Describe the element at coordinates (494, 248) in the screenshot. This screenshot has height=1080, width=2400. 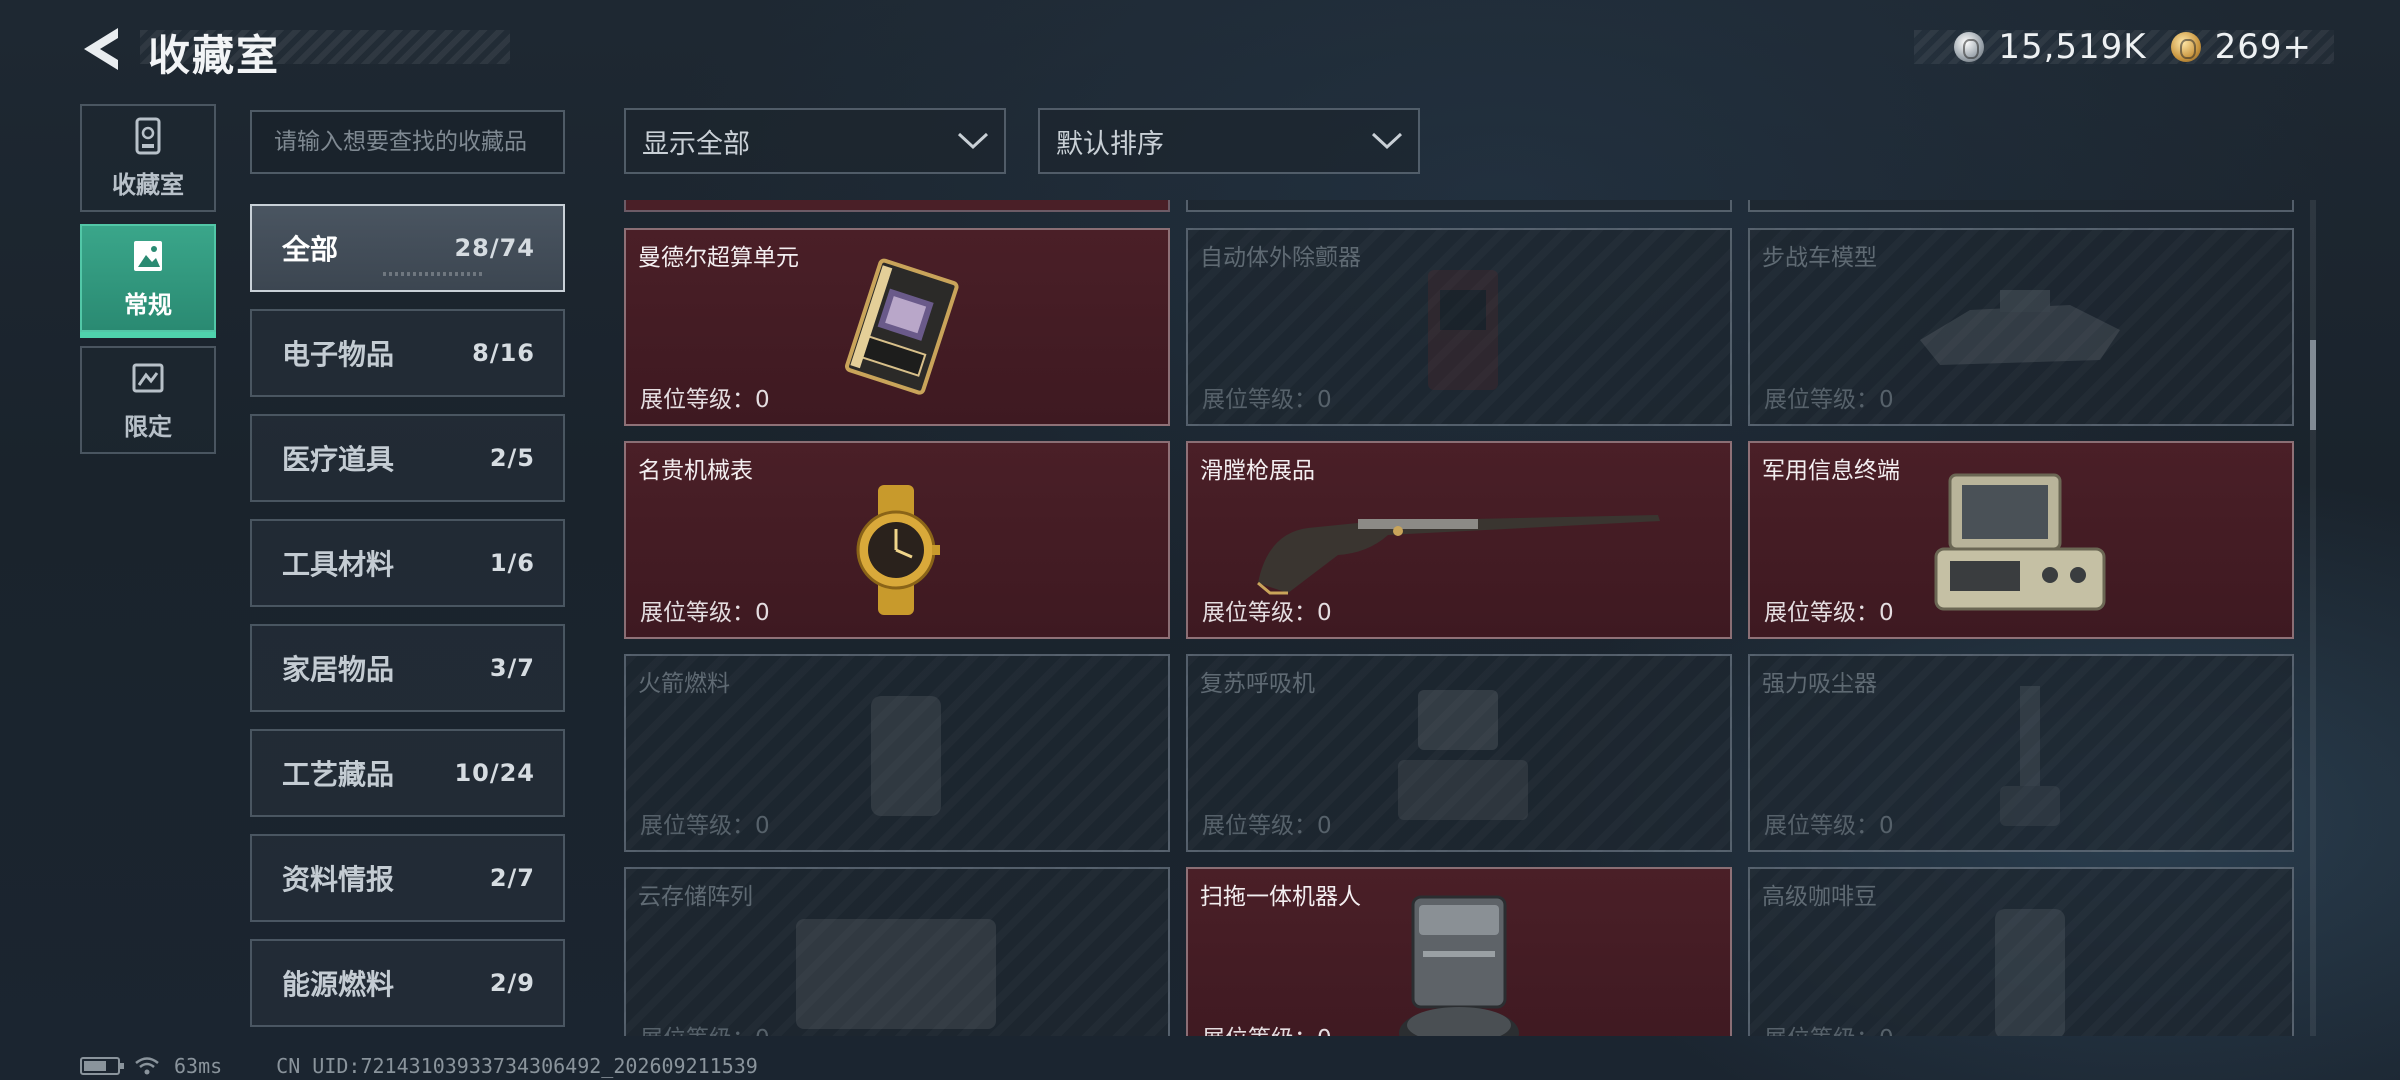
I see `category-count: 28/74` at that location.